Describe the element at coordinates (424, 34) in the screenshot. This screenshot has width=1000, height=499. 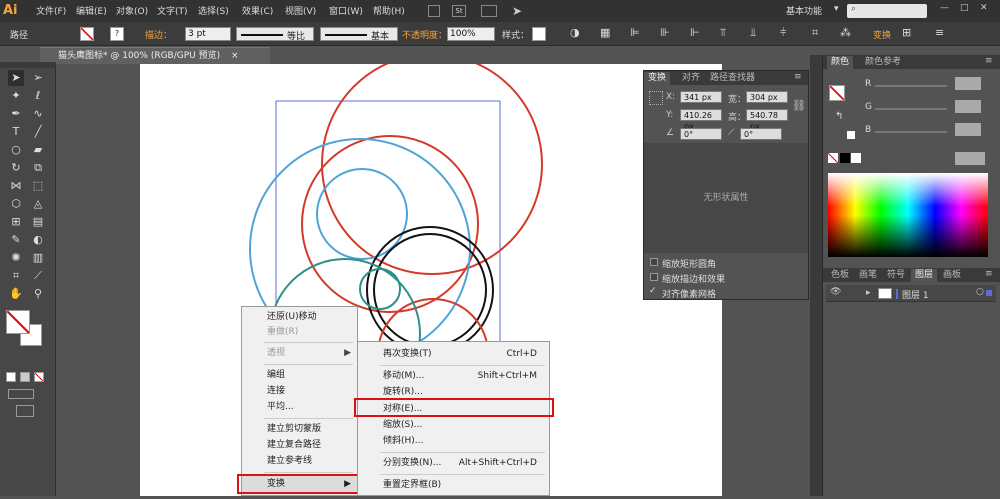
I see `opacity-label: 不透明度：` at that location.